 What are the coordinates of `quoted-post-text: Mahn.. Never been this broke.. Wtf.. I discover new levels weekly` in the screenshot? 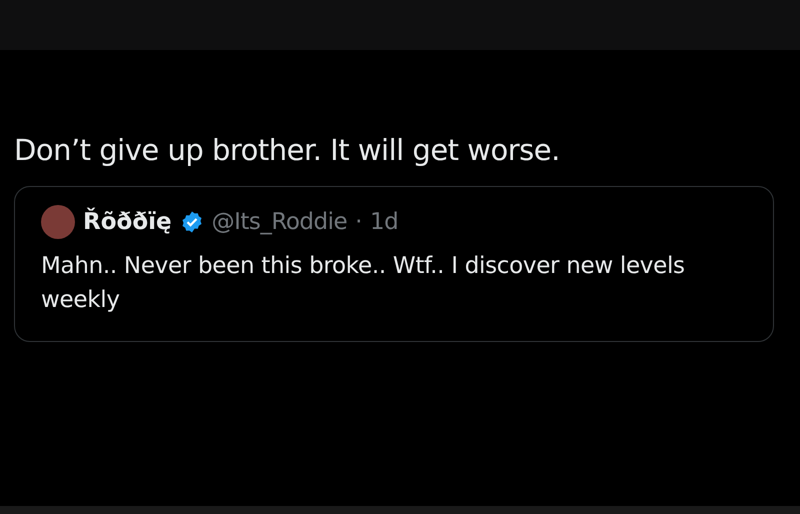 It's located at (363, 283).